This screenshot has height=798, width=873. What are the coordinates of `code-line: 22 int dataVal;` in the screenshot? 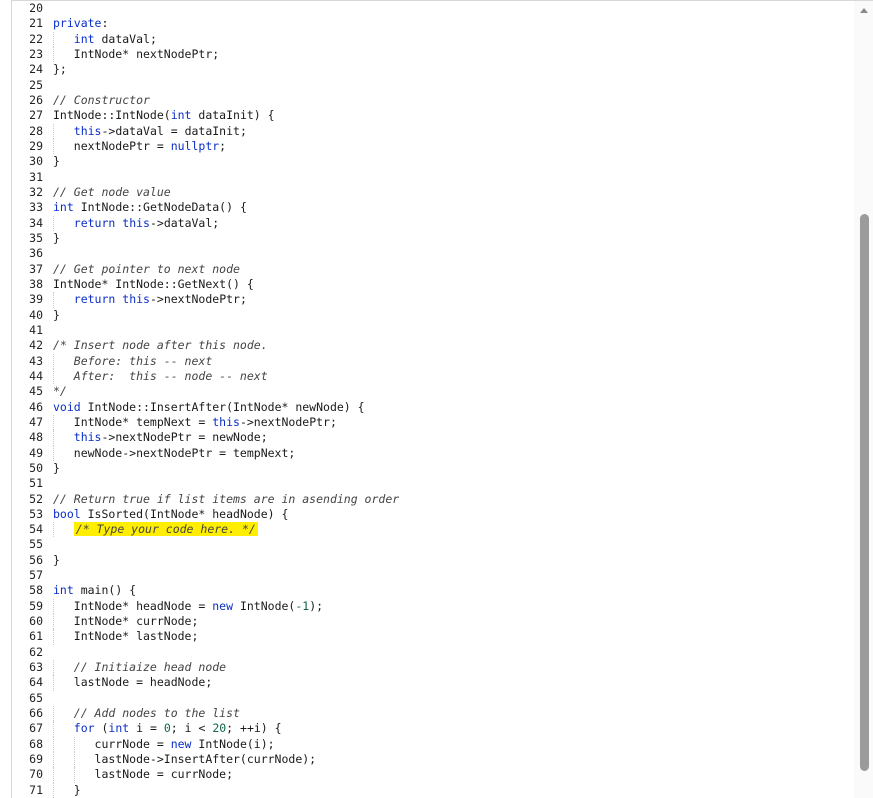 It's located at (433, 39).